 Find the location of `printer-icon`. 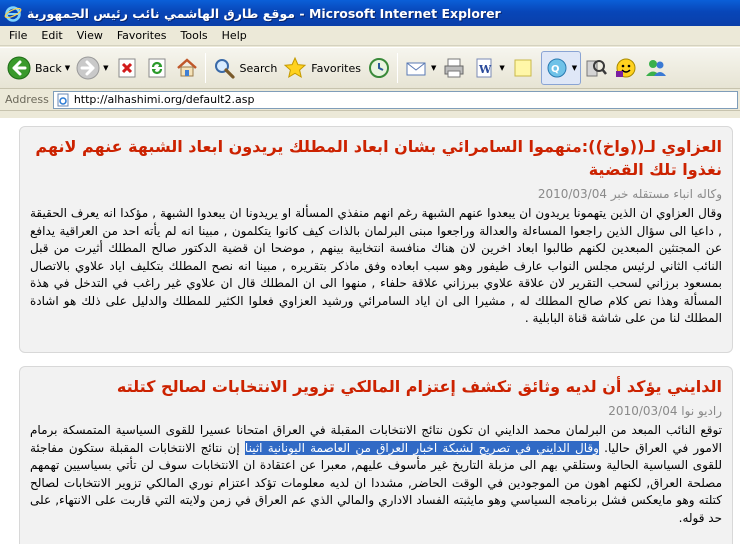

printer-icon is located at coordinates (454, 68).